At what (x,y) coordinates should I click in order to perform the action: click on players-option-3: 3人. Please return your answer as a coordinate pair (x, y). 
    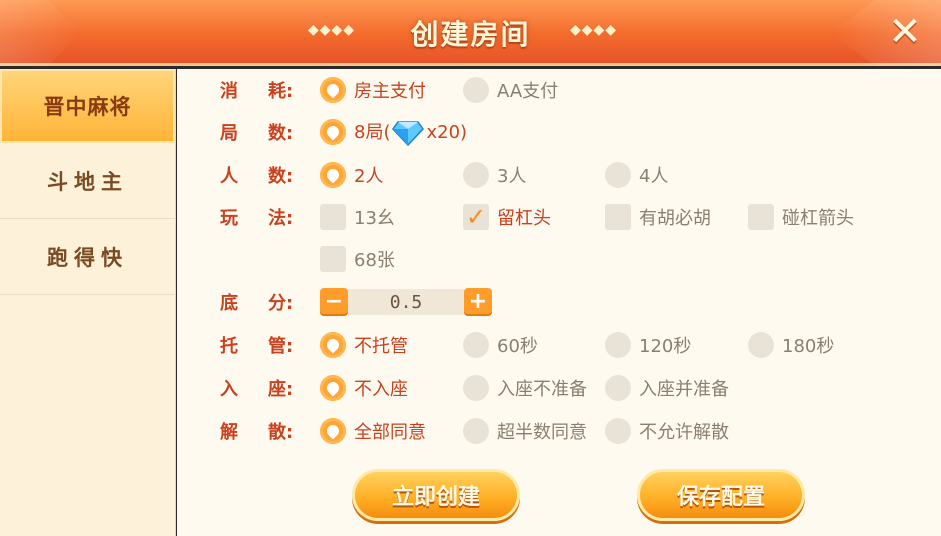
    Looking at the image, I should click on (494, 175).